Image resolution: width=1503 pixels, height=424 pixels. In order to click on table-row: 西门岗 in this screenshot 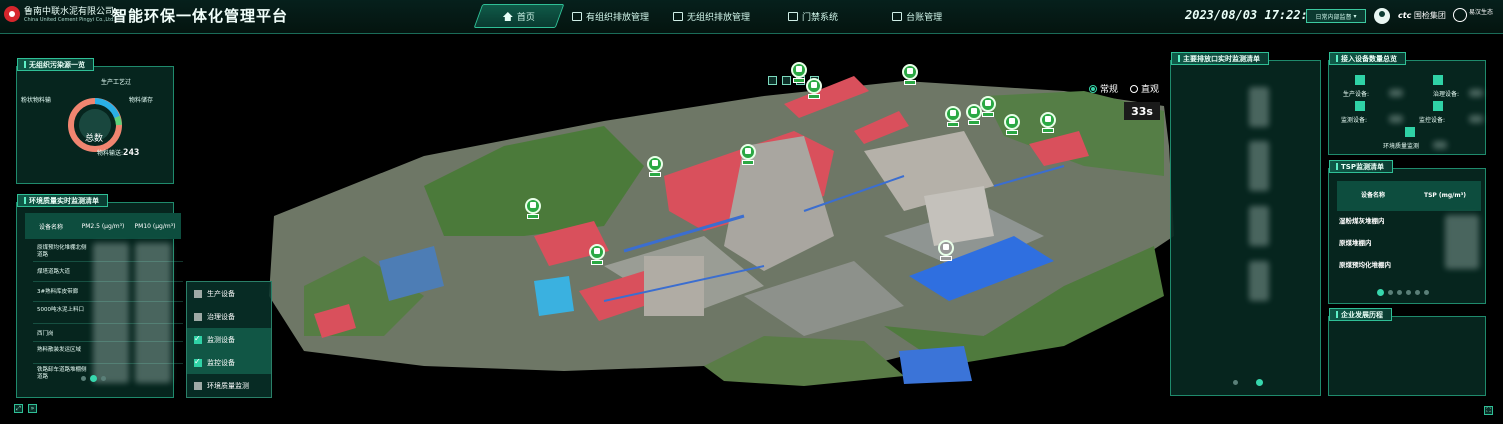, I will do `click(63, 334)`.